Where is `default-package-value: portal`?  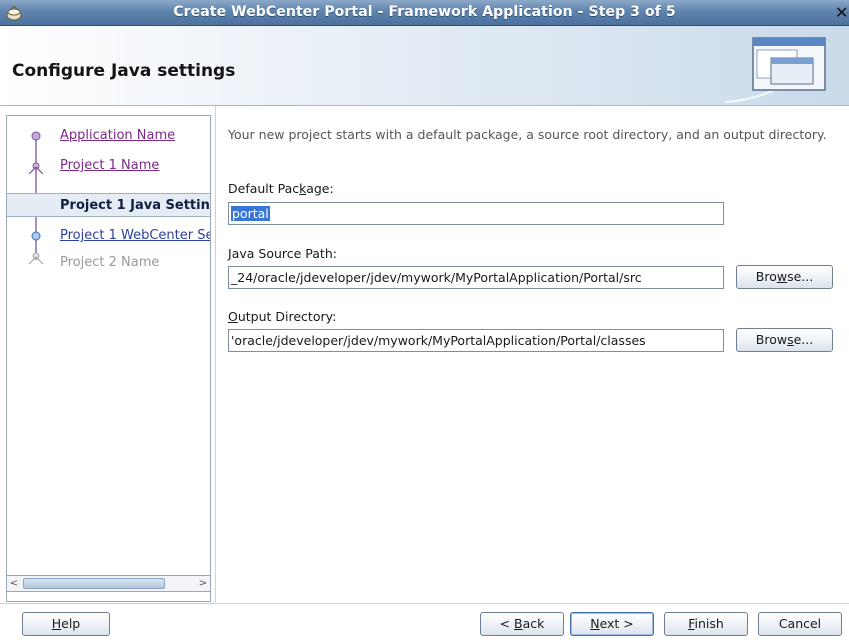
default-package-value: portal is located at coordinates (250, 213).